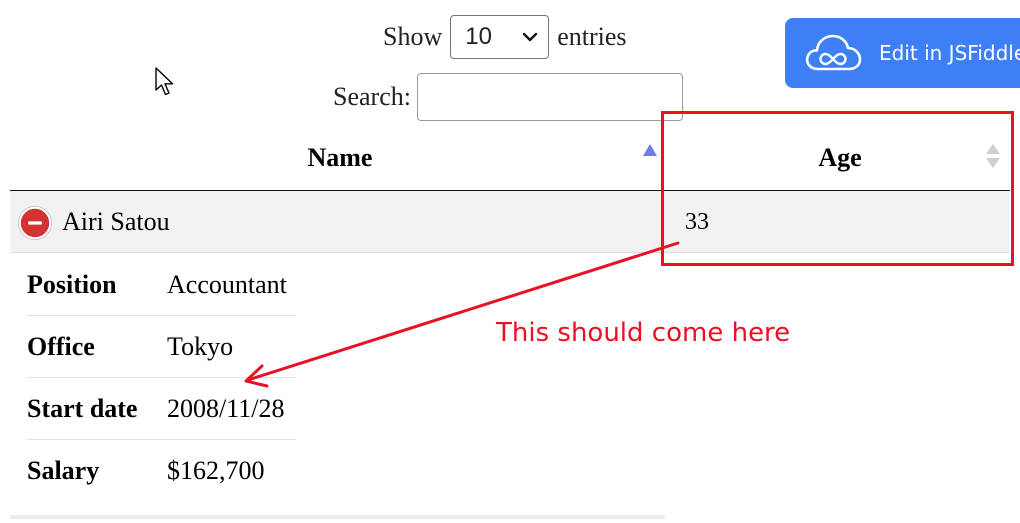 The height and width of the screenshot is (523, 1020). Describe the element at coordinates (643, 333) in the screenshot. I see `annotation-text: This should come here` at that location.